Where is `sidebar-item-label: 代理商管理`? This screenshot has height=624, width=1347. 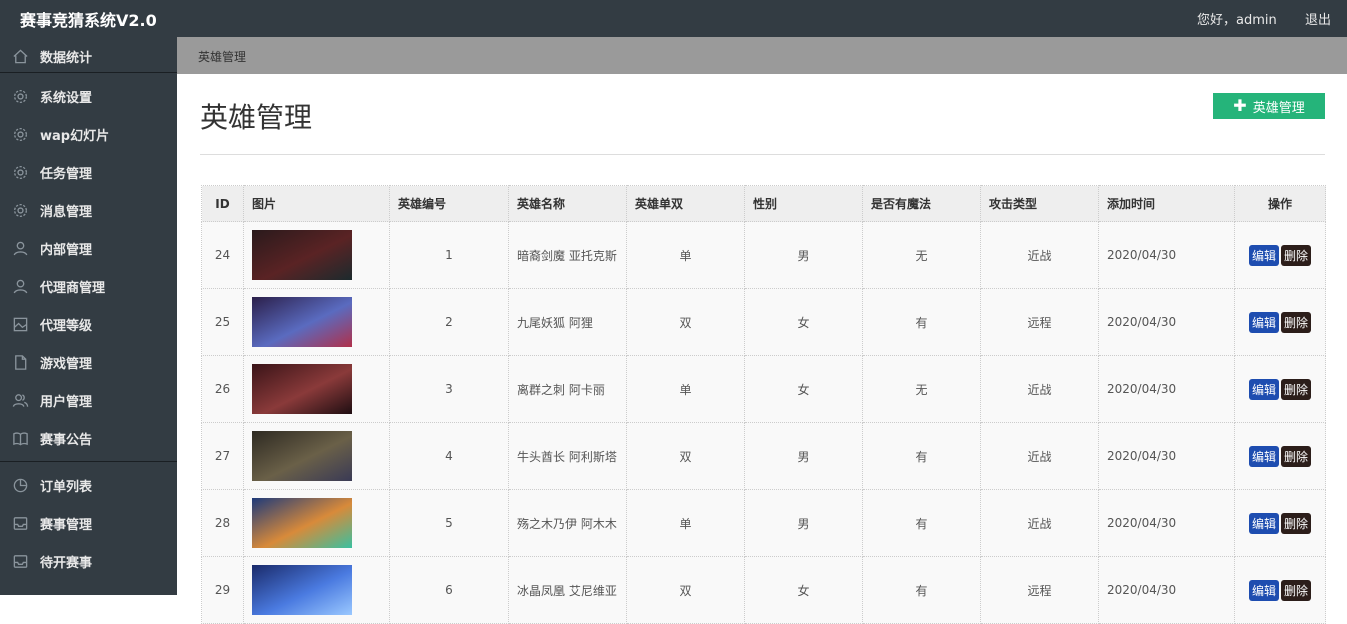 sidebar-item-label: 代理商管理 is located at coordinates (73, 288).